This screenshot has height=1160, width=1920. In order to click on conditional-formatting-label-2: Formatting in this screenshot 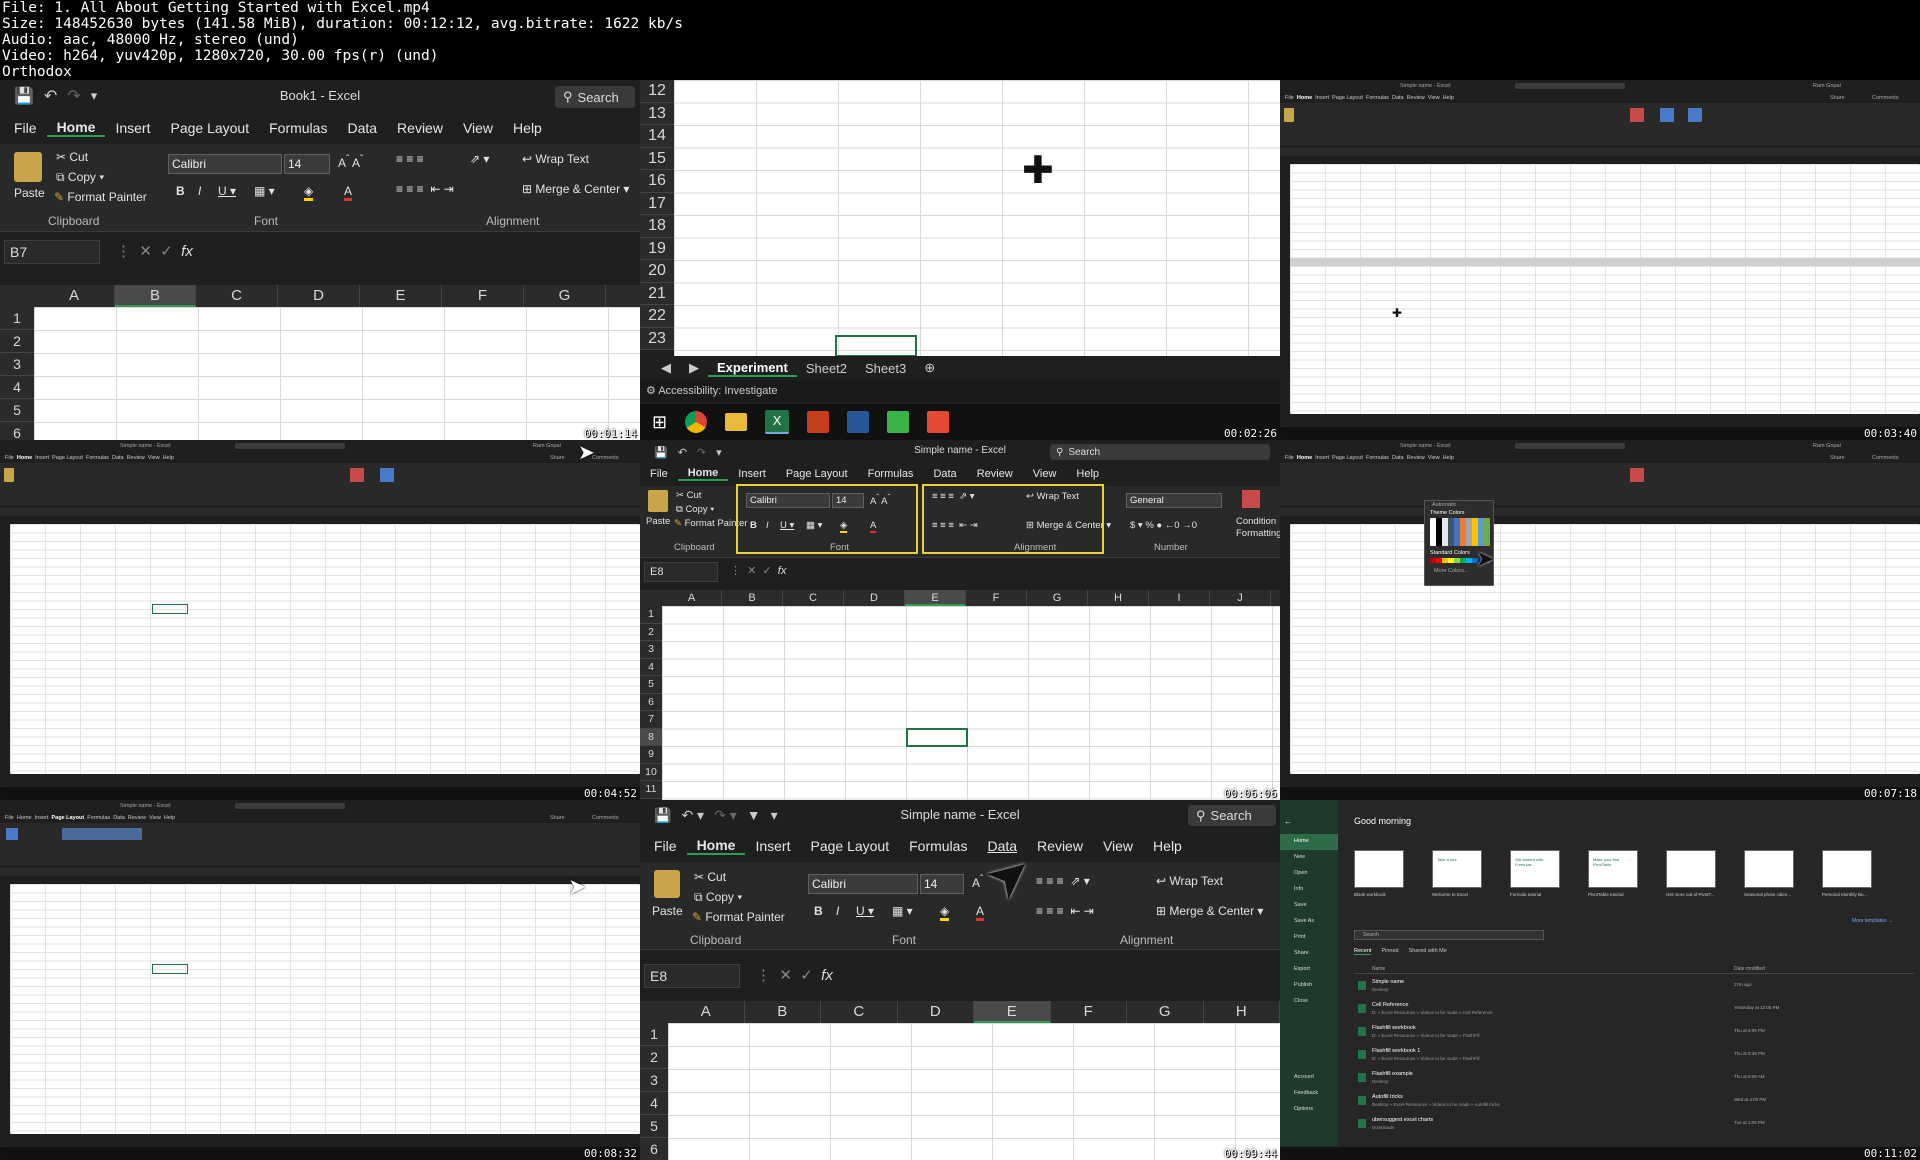, I will do `click(1258, 533)`.